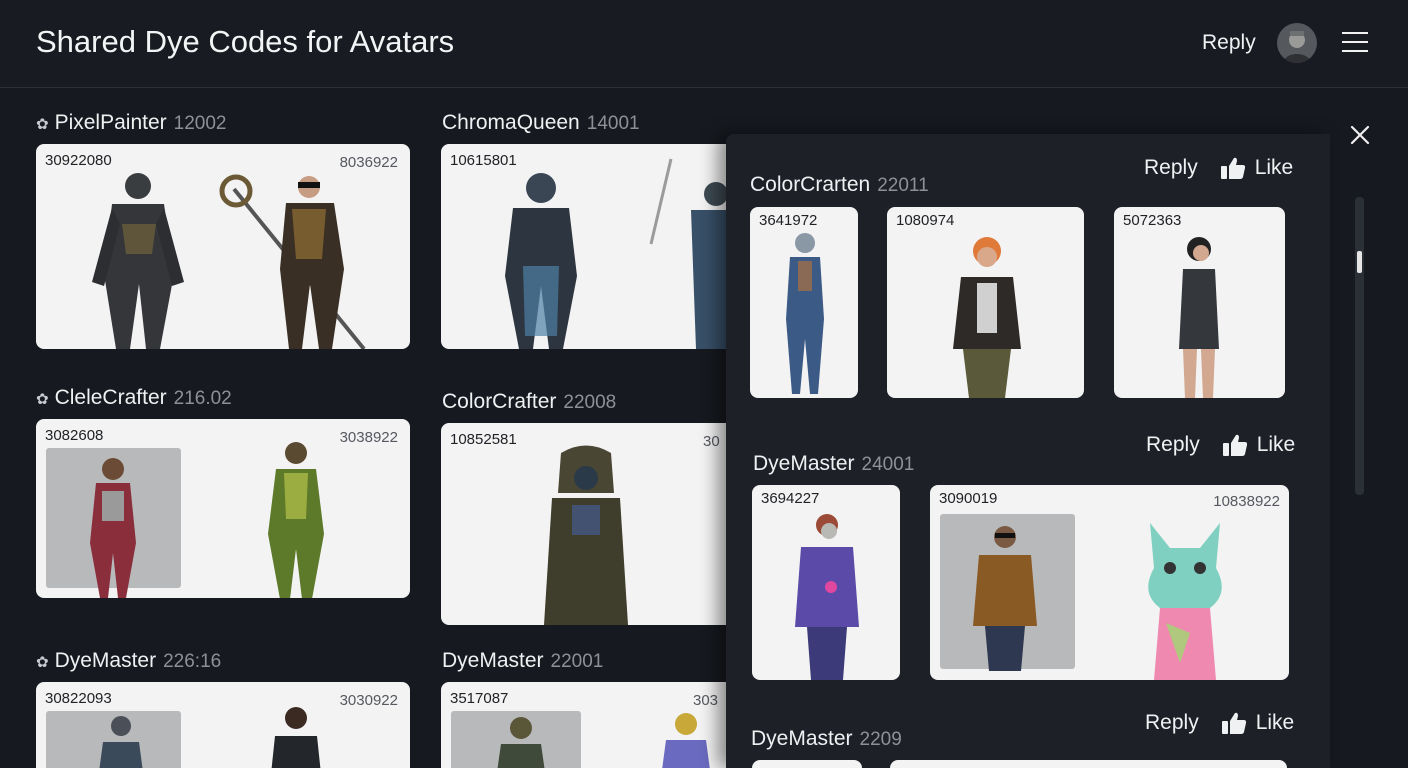 Image resolution: width=1408 pixels, height=768 pixels. I want to click on dye-code-right: 3030922, so click(368, 700).